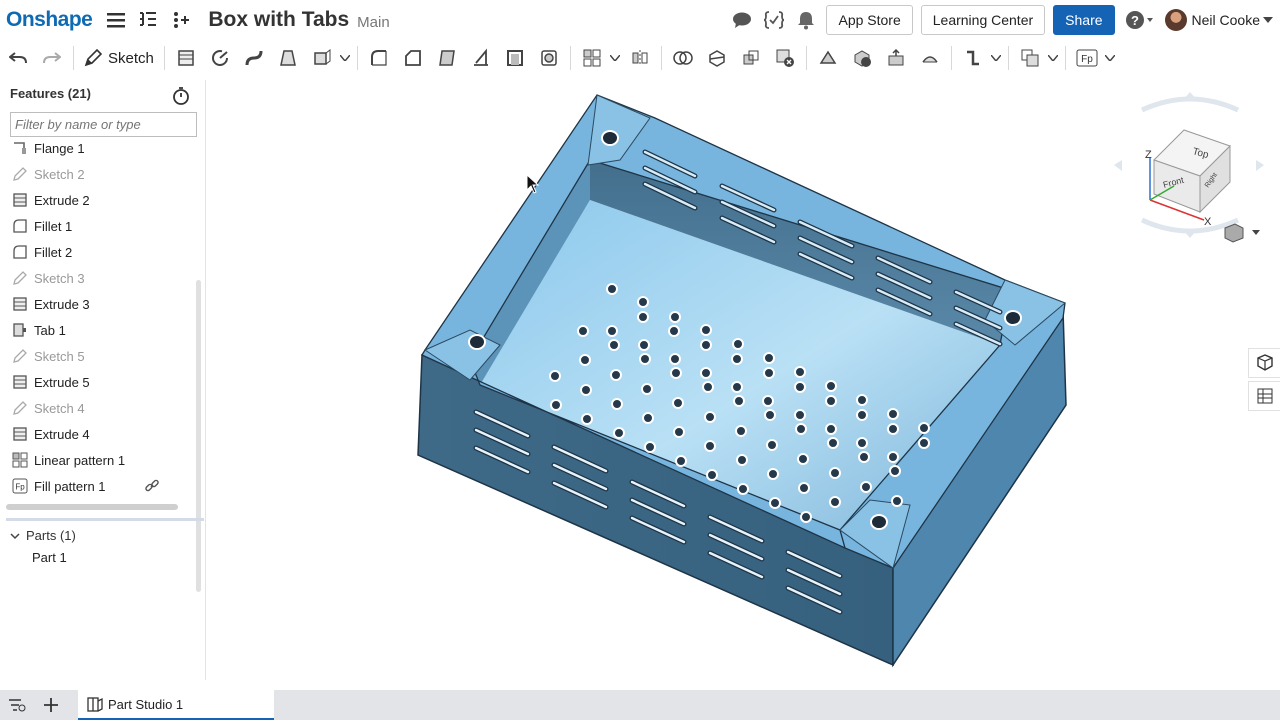 The width and height of the screenshot is (1280, 720). Describe the element at coordinates (774, 20) in the screenshot. I see `featurescript-icon` at that location.